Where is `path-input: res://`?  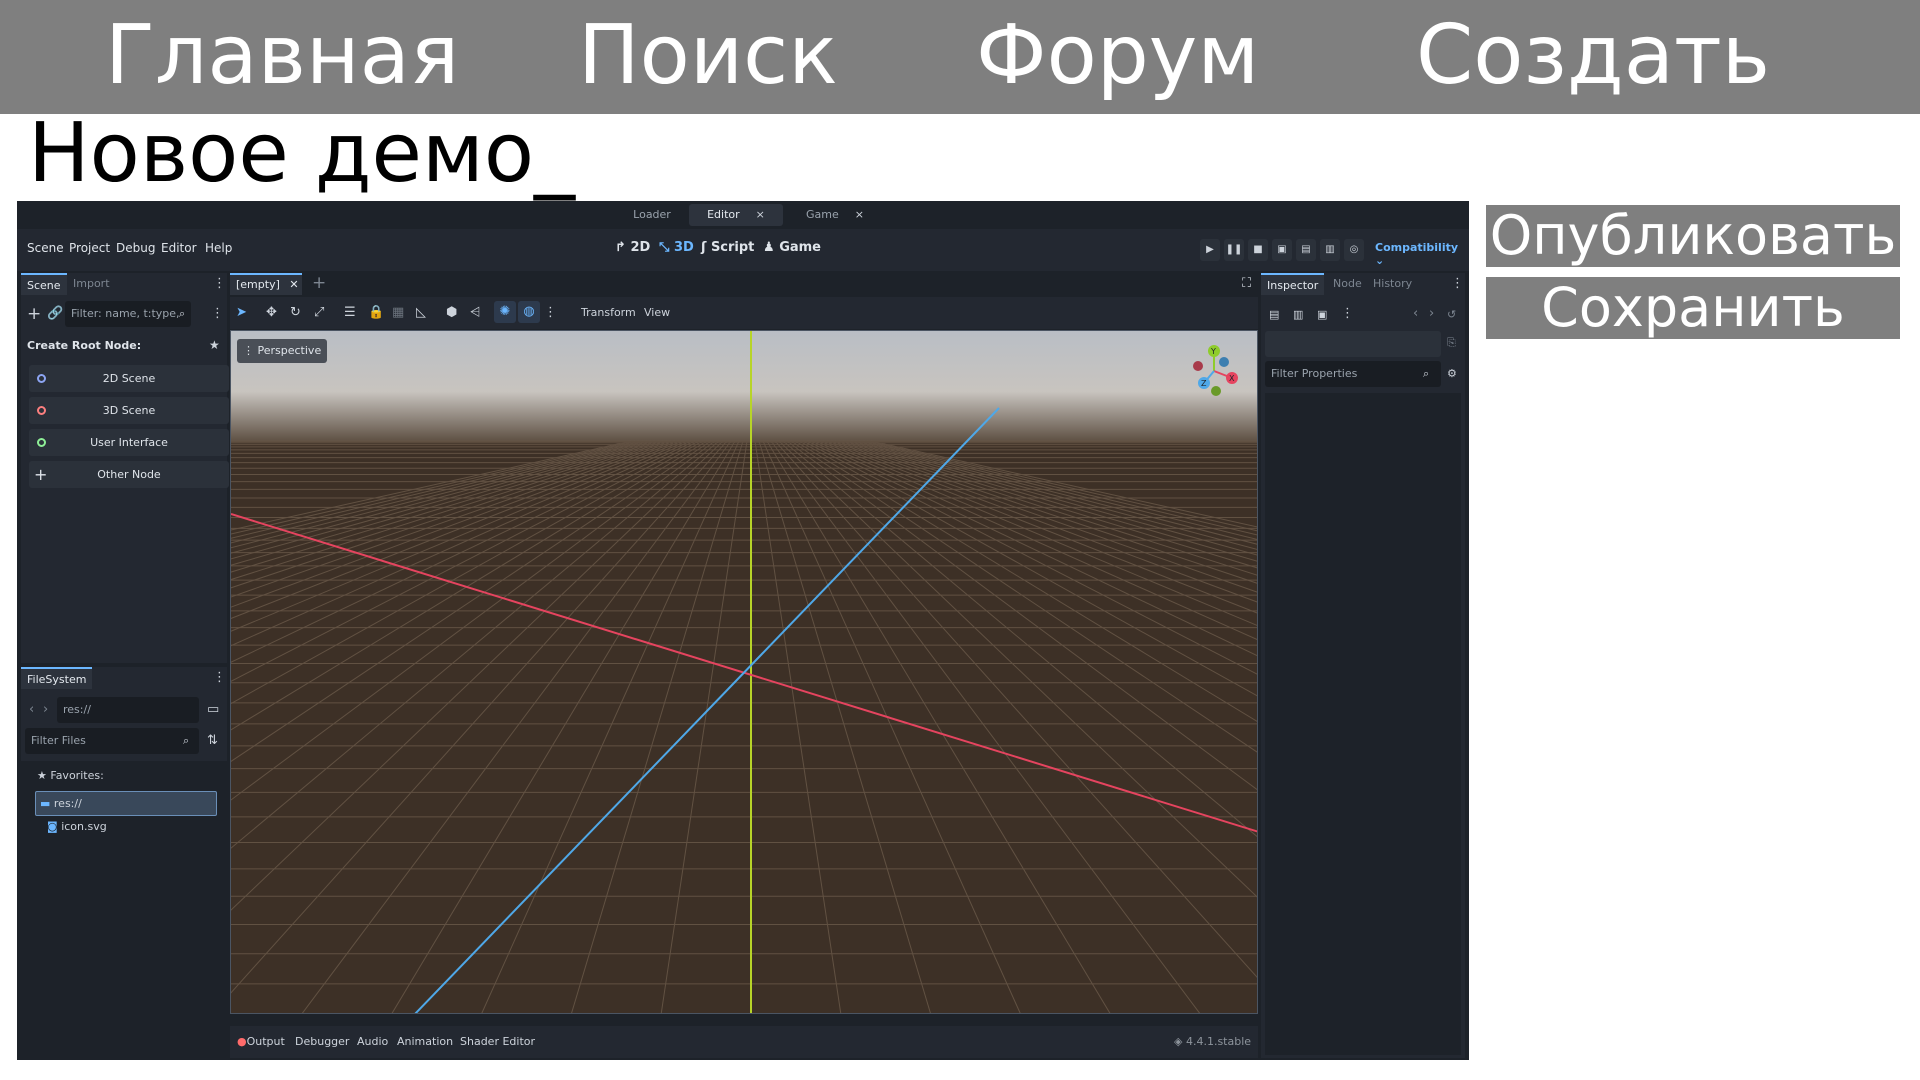
path-input: res:// is located at coordinates (128, 710).